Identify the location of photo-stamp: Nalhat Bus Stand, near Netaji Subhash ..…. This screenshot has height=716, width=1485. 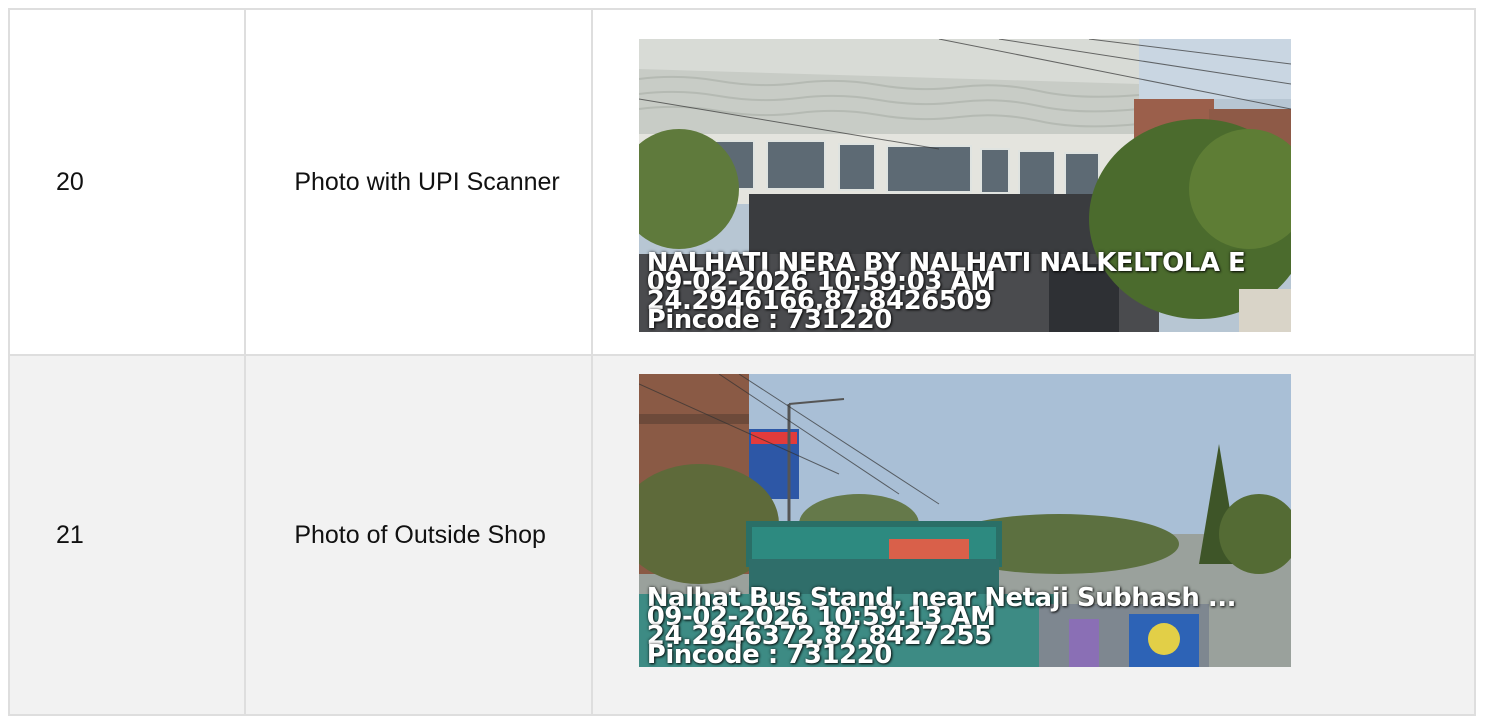
(941, 626).